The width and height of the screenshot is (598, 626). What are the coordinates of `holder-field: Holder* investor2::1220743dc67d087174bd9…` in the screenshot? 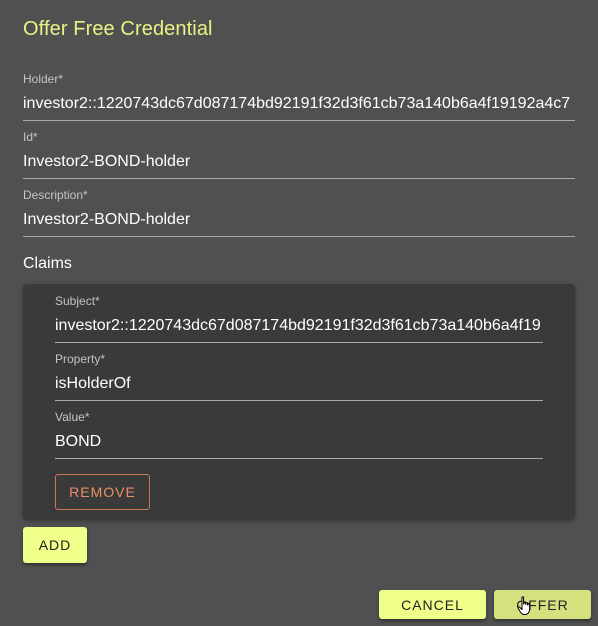 It's located at (299, 96).